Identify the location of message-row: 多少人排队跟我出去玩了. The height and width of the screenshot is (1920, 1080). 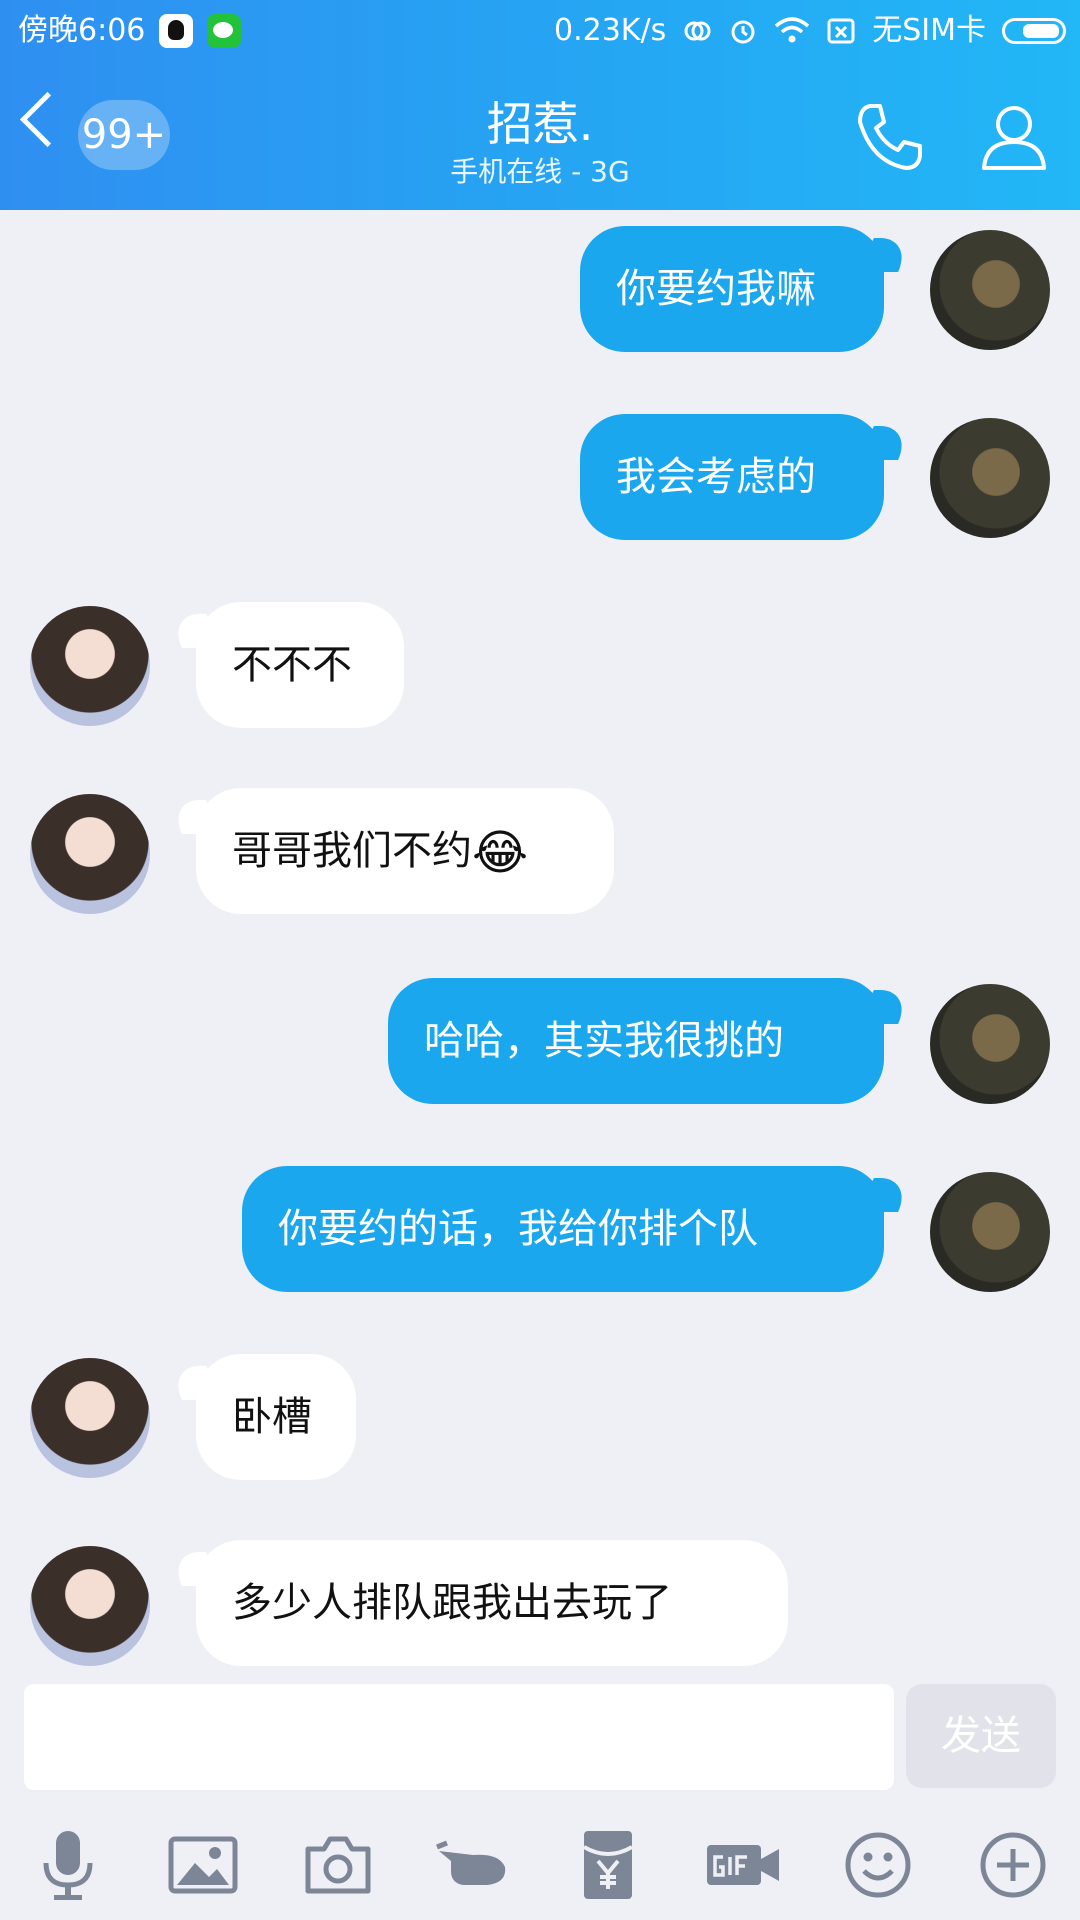
(540, 1604).